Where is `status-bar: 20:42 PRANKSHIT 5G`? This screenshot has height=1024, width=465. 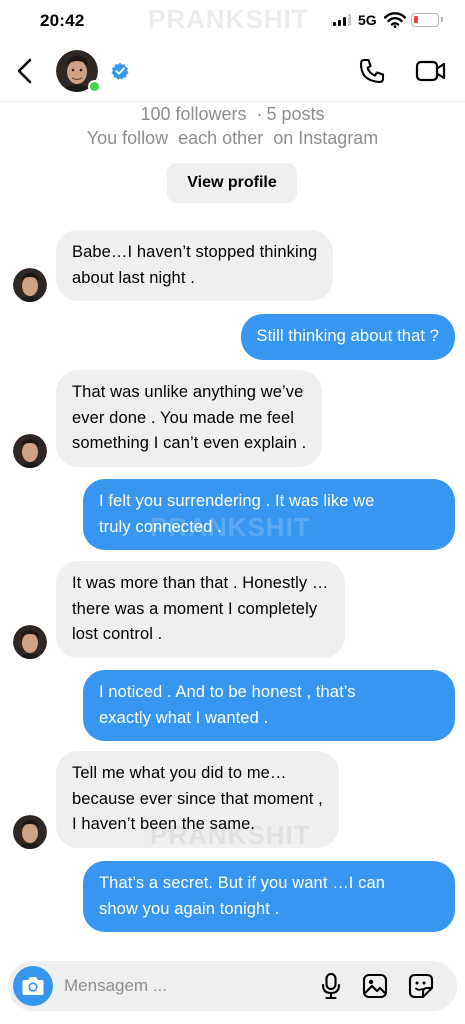 status-bar: 20:42 PRANKSHIT 5G is located at coordinates (232, 22).